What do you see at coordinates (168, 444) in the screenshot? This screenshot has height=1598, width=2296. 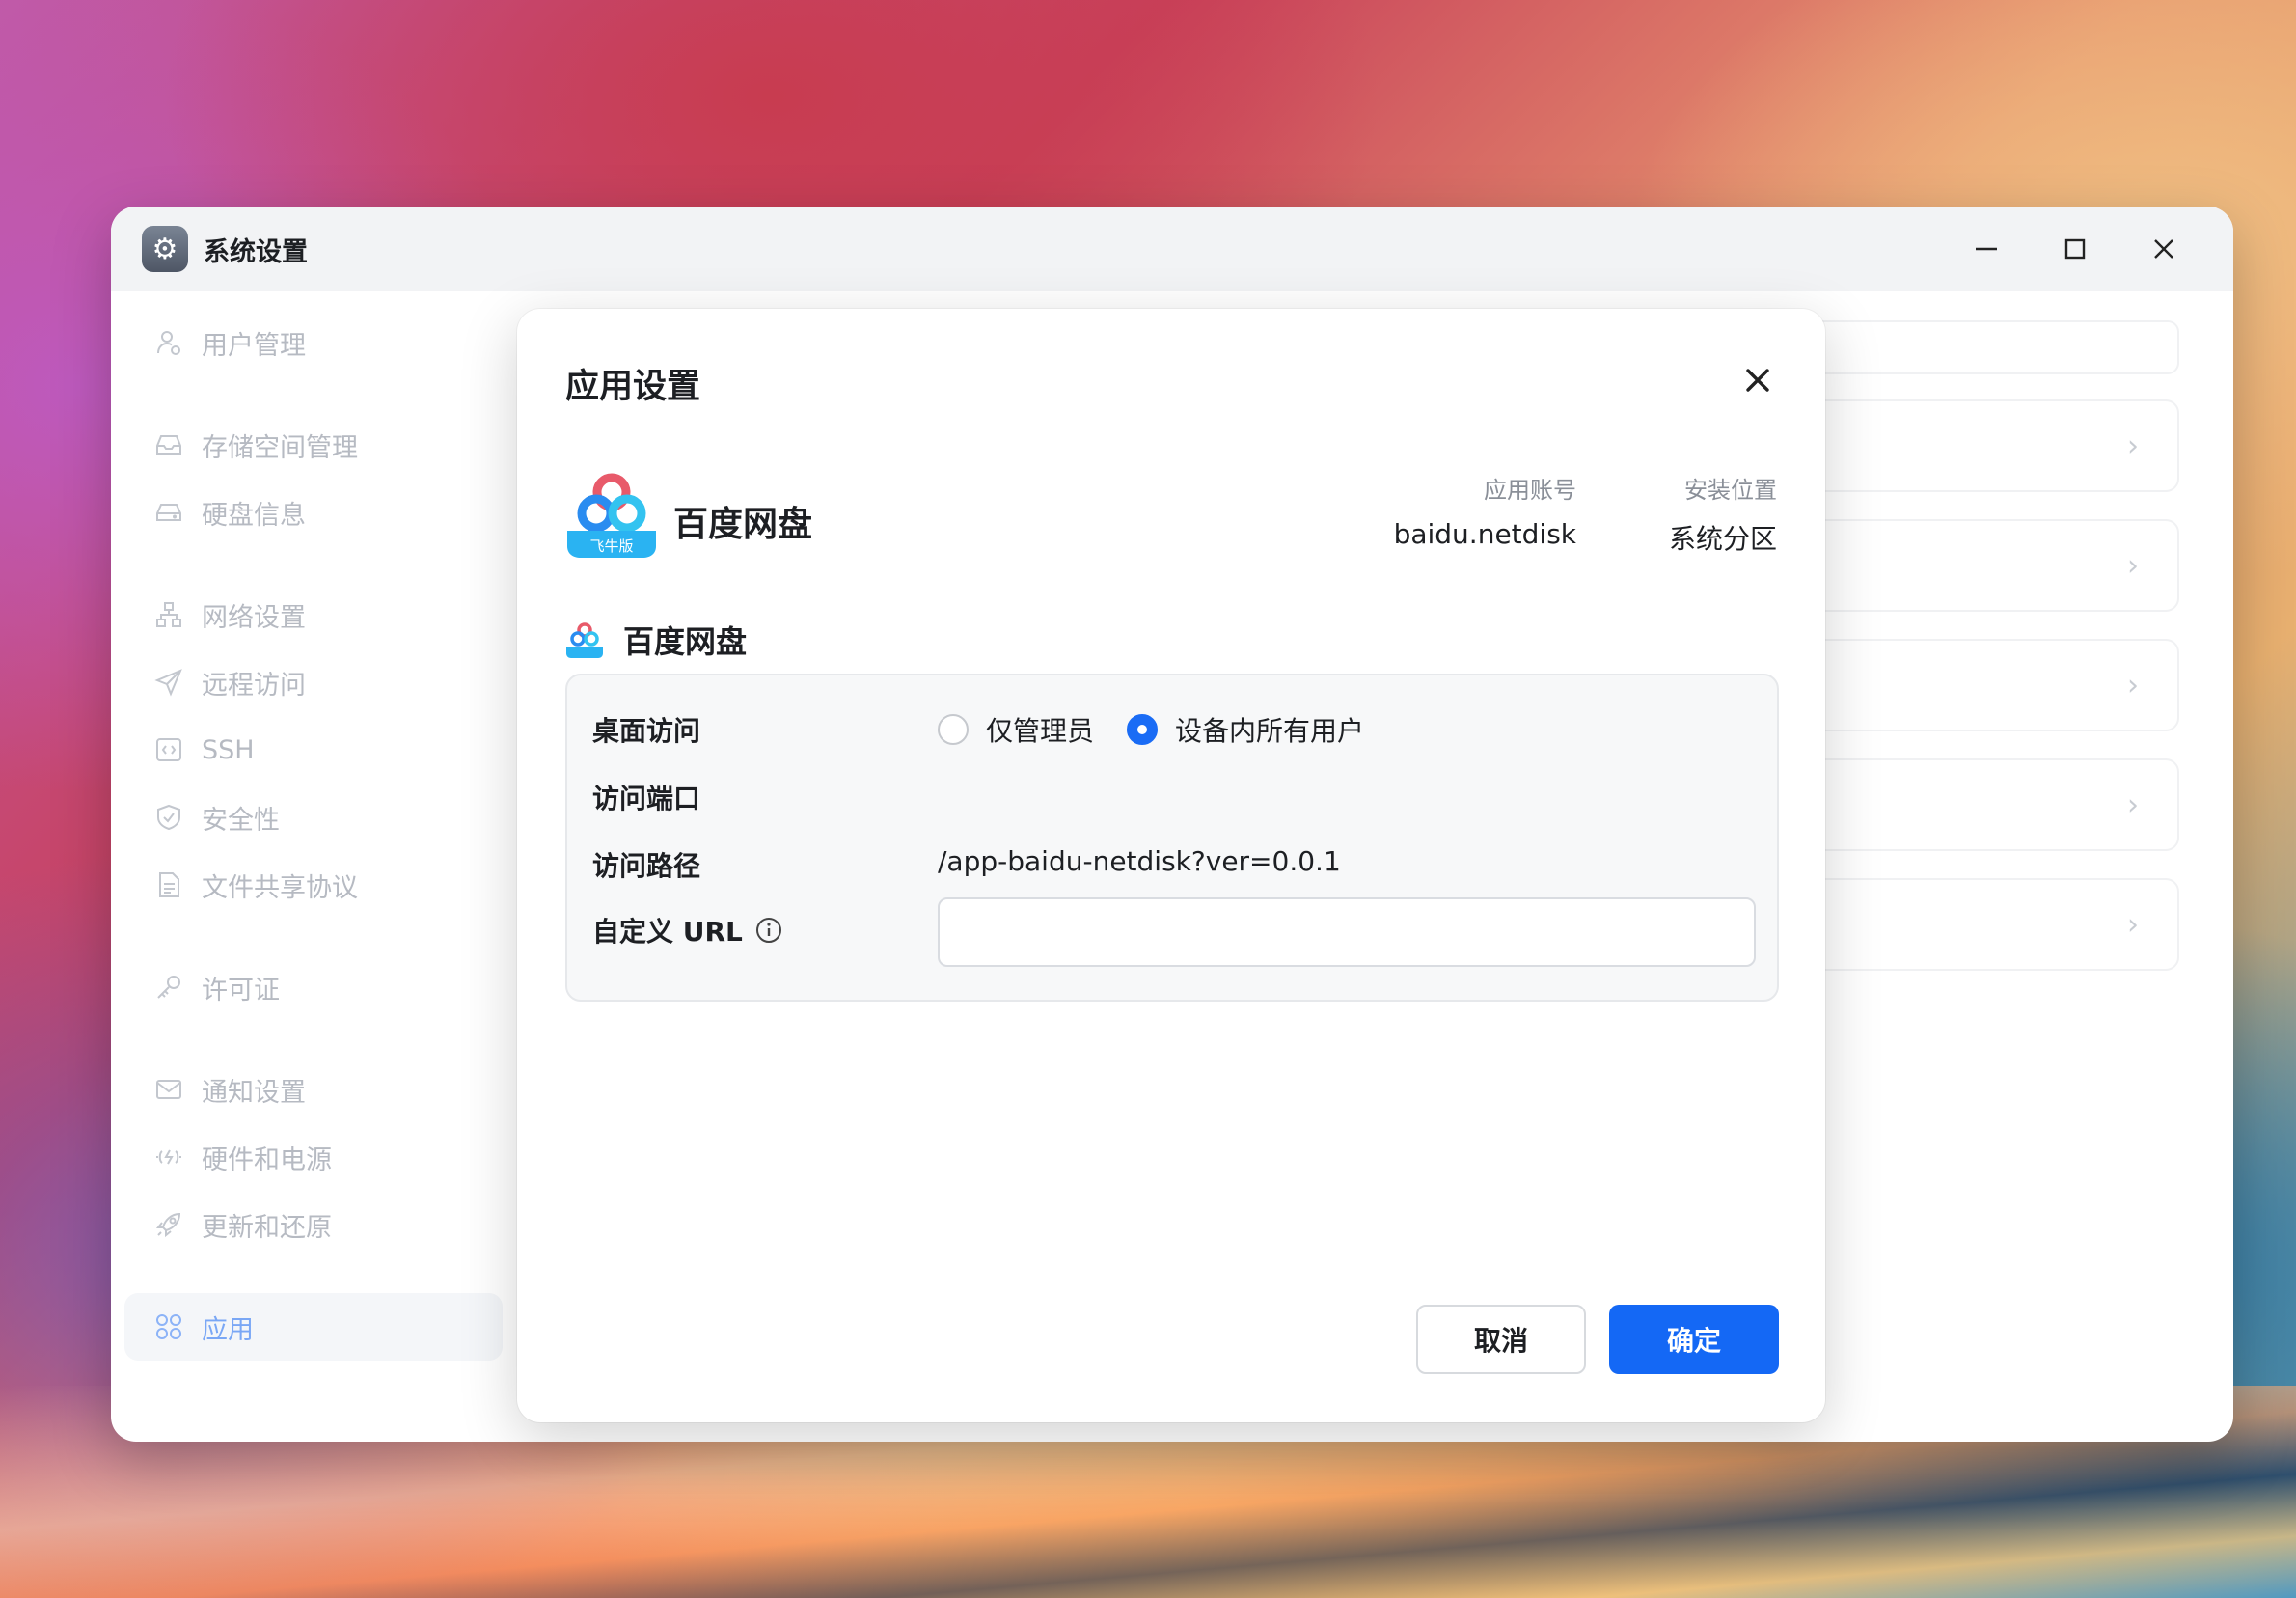 I see `storage-icon` at bounding box center [168, 444].